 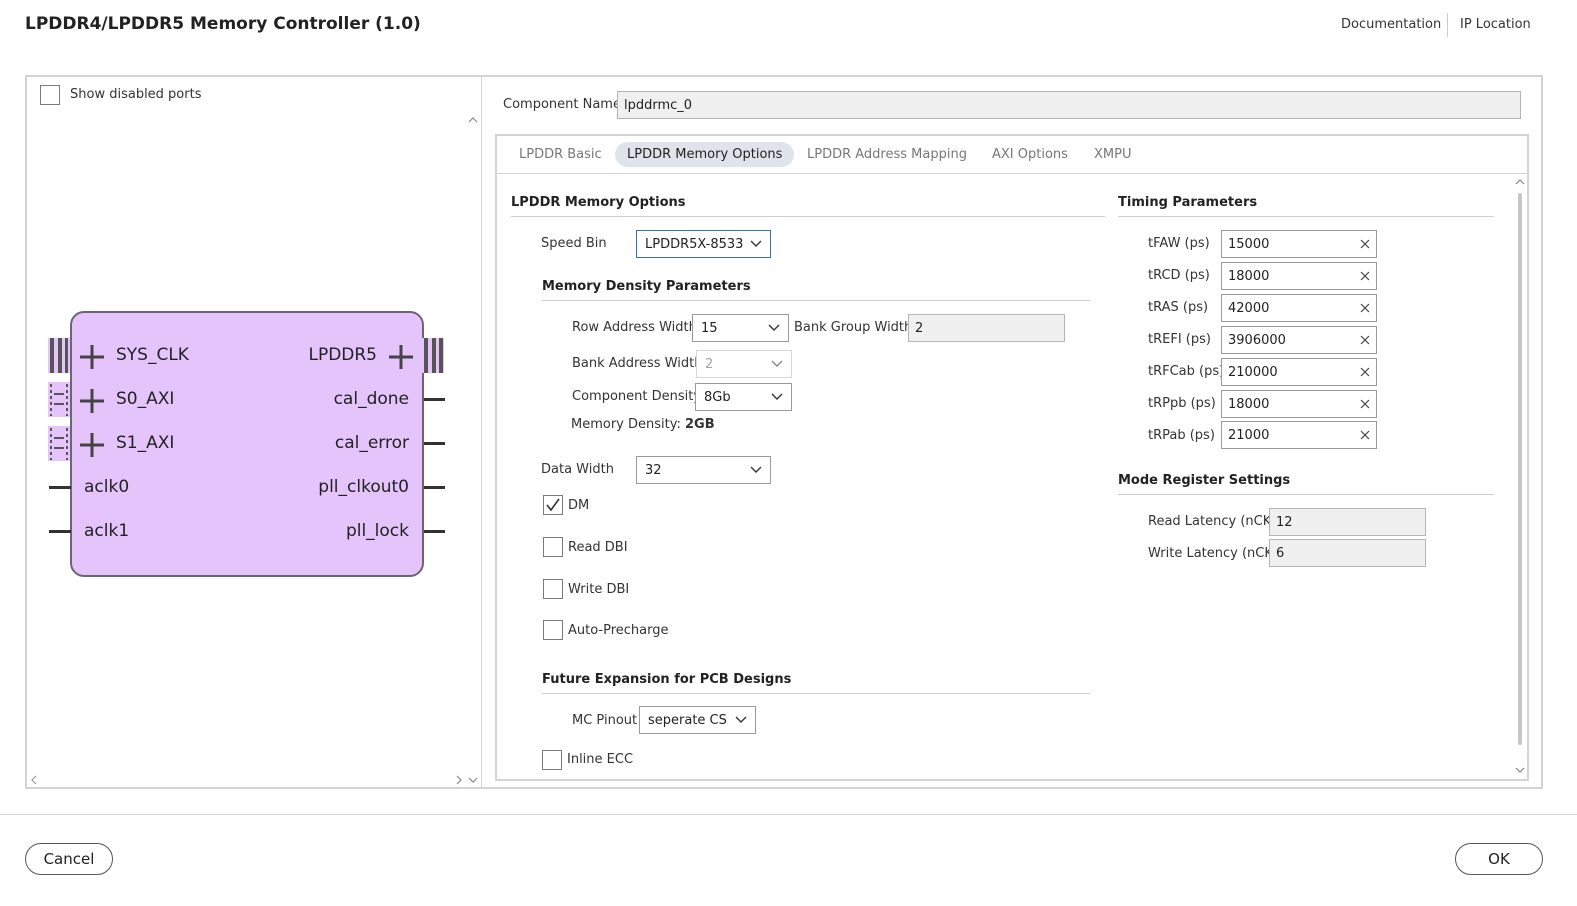 I want to click on memory-density-label: Memory Density:, so click(x=626, y=424).